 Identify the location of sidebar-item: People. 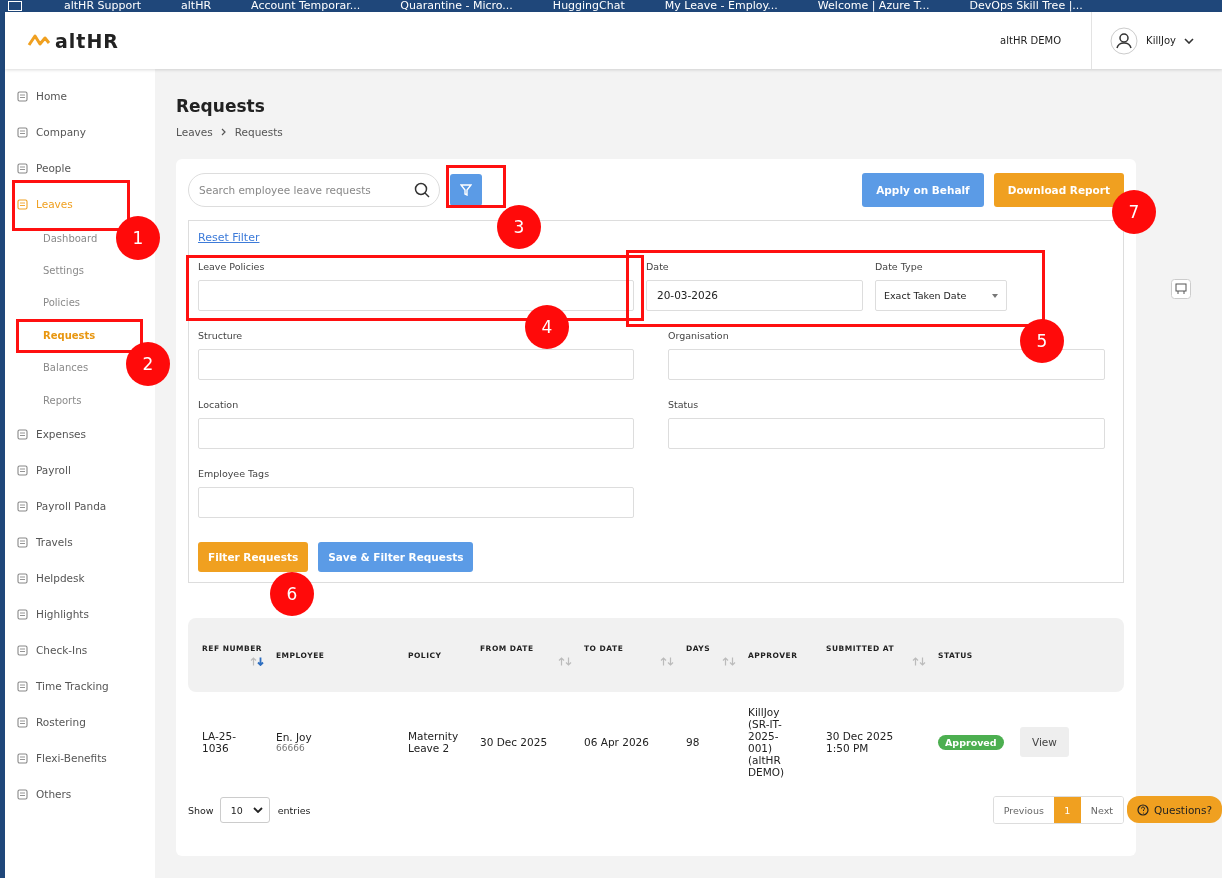
(44, 168).